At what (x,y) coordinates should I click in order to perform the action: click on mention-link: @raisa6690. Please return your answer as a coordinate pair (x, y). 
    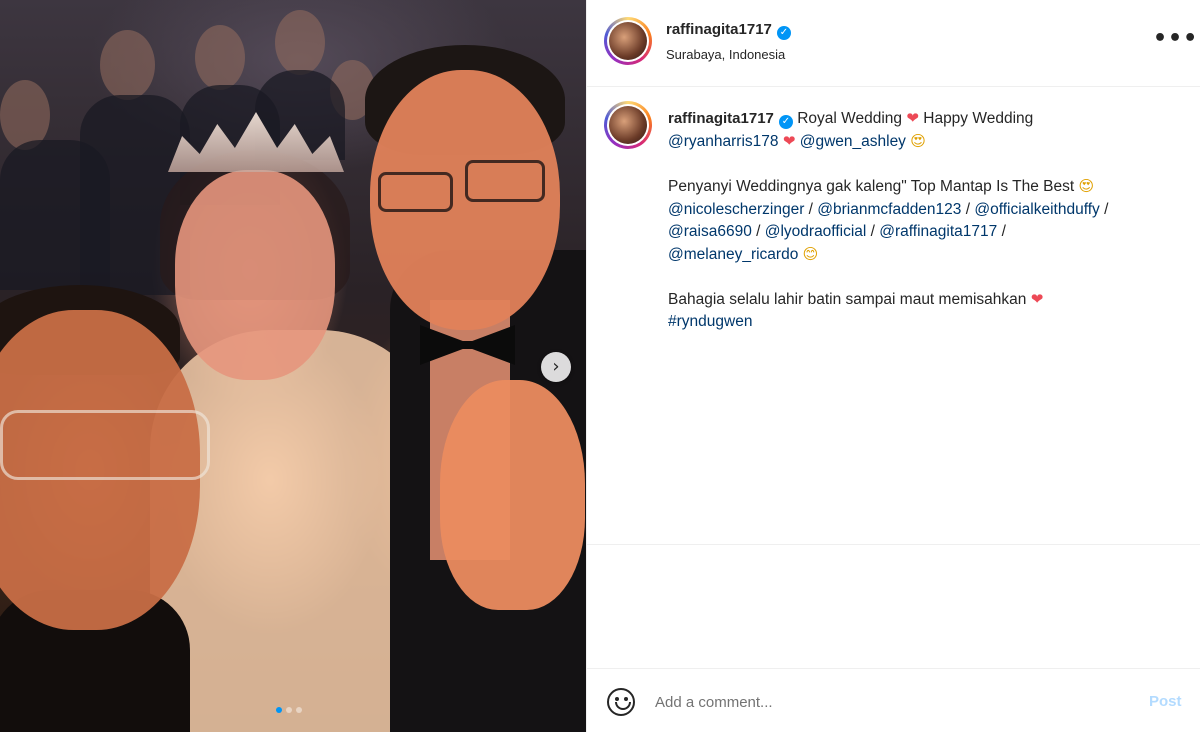
    Looking at the image, I should click on (710, 231).